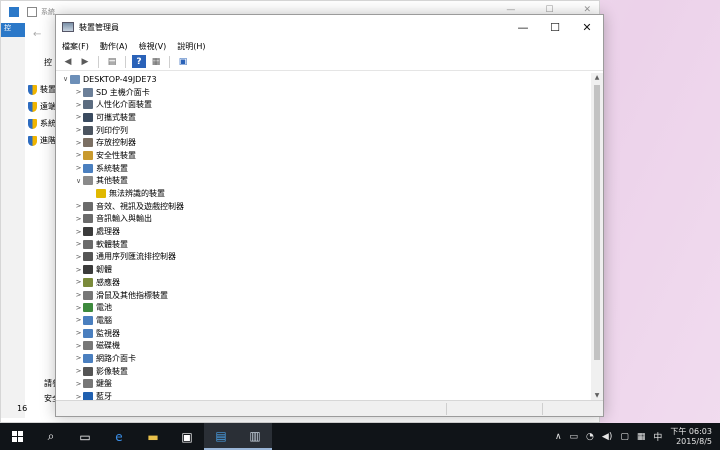  Describe the element at coordinates (85, 436) in the screenshot. I see `task-view-button: ▭` at that location.